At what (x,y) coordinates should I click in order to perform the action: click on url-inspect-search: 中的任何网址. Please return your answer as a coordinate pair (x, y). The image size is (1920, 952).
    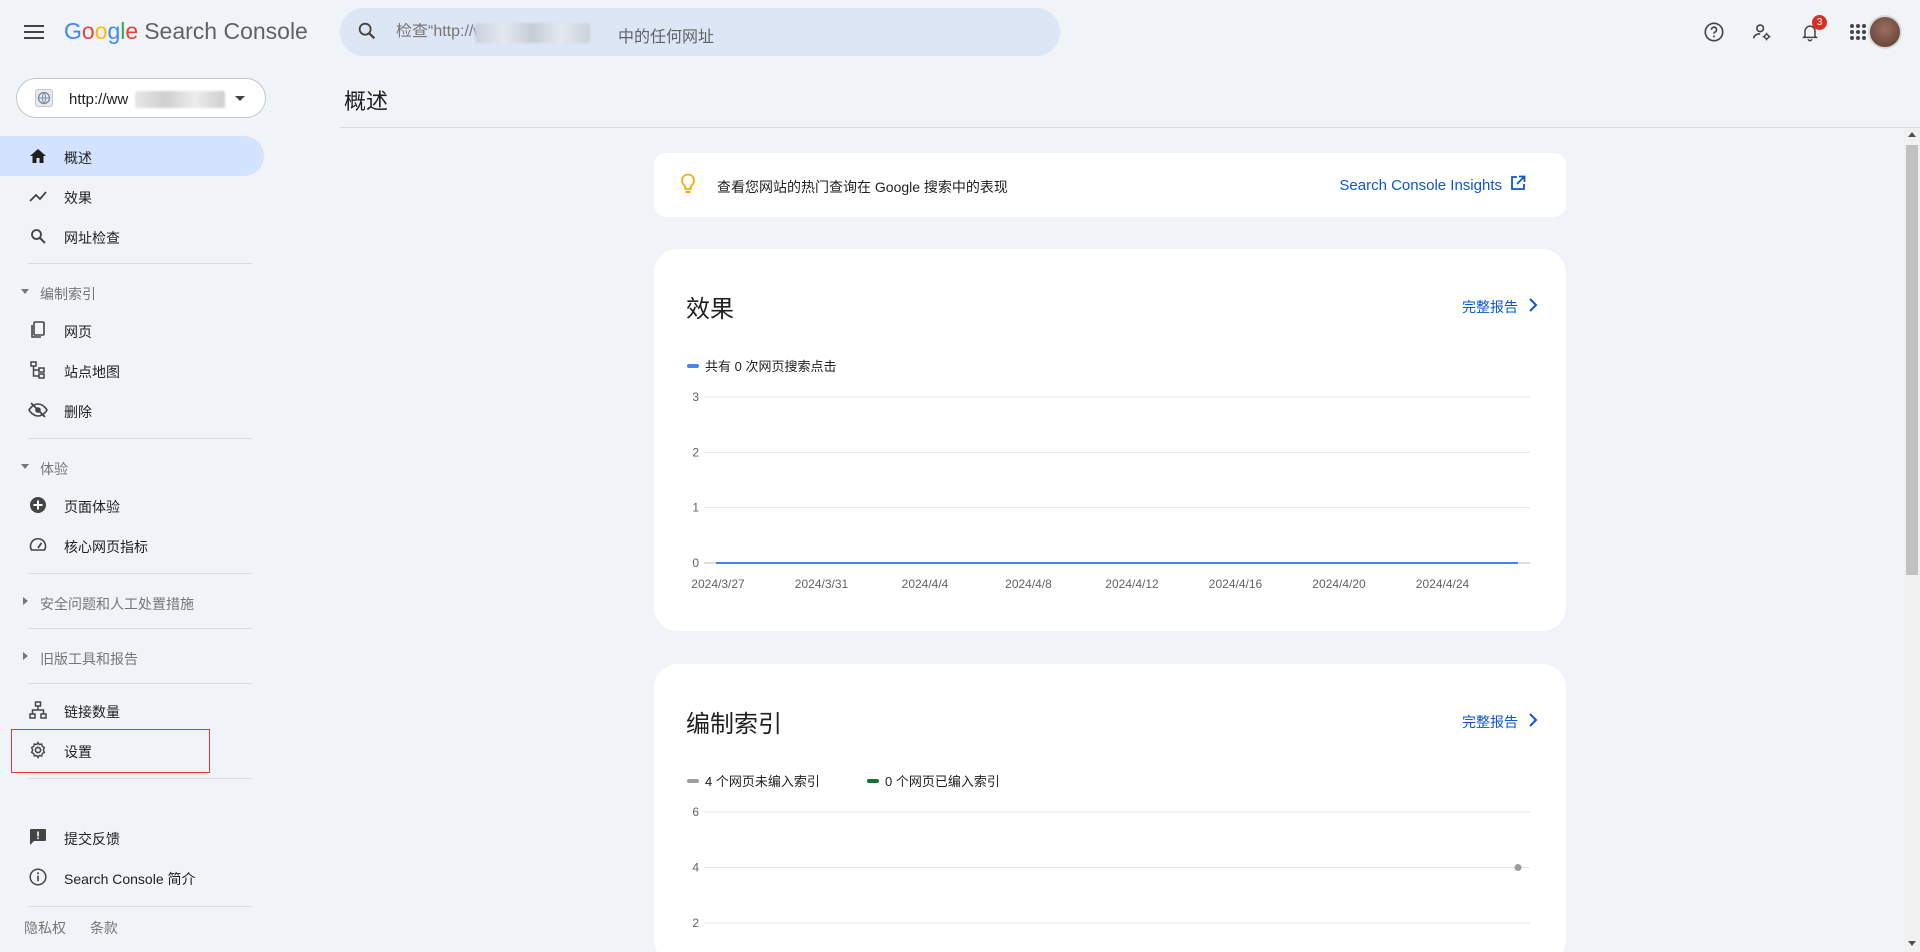
    Looking at the image, I should click on (700, 32).